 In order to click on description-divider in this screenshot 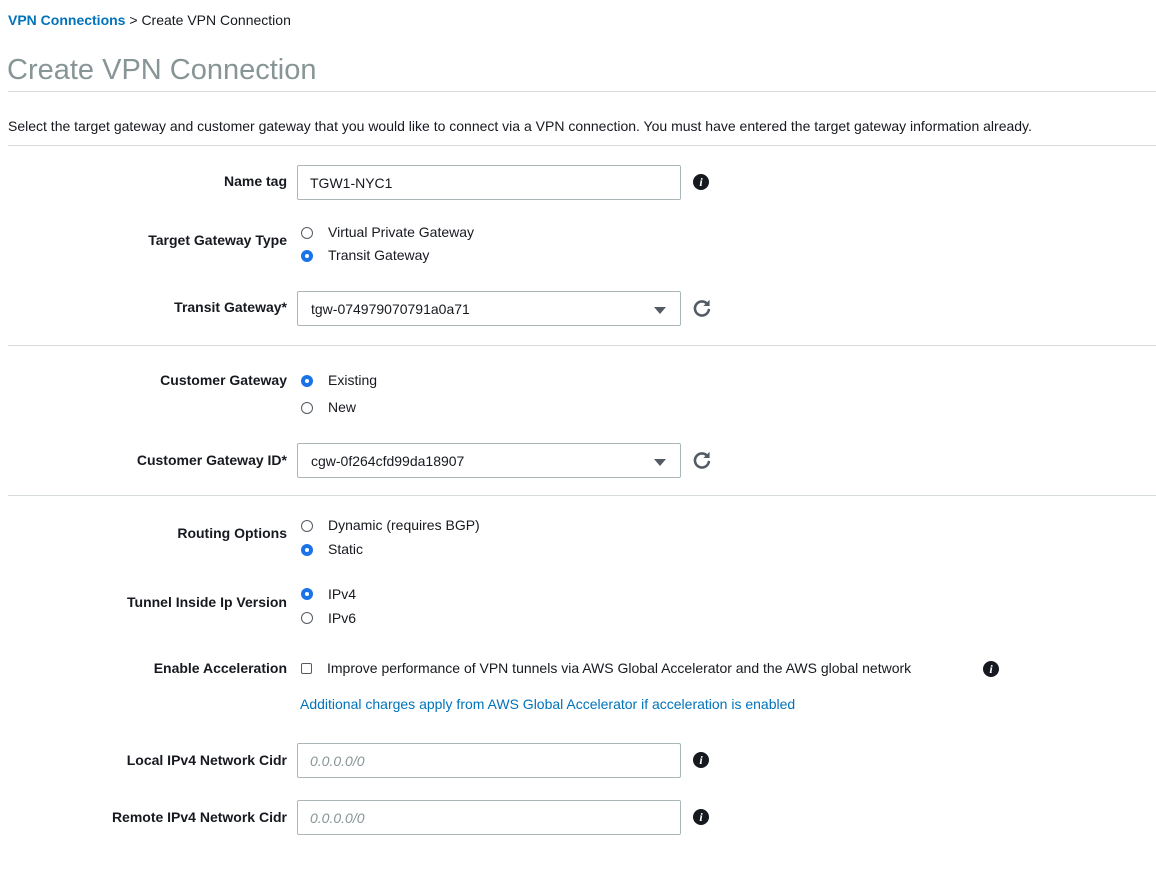, I will do `click(582, 145)`.